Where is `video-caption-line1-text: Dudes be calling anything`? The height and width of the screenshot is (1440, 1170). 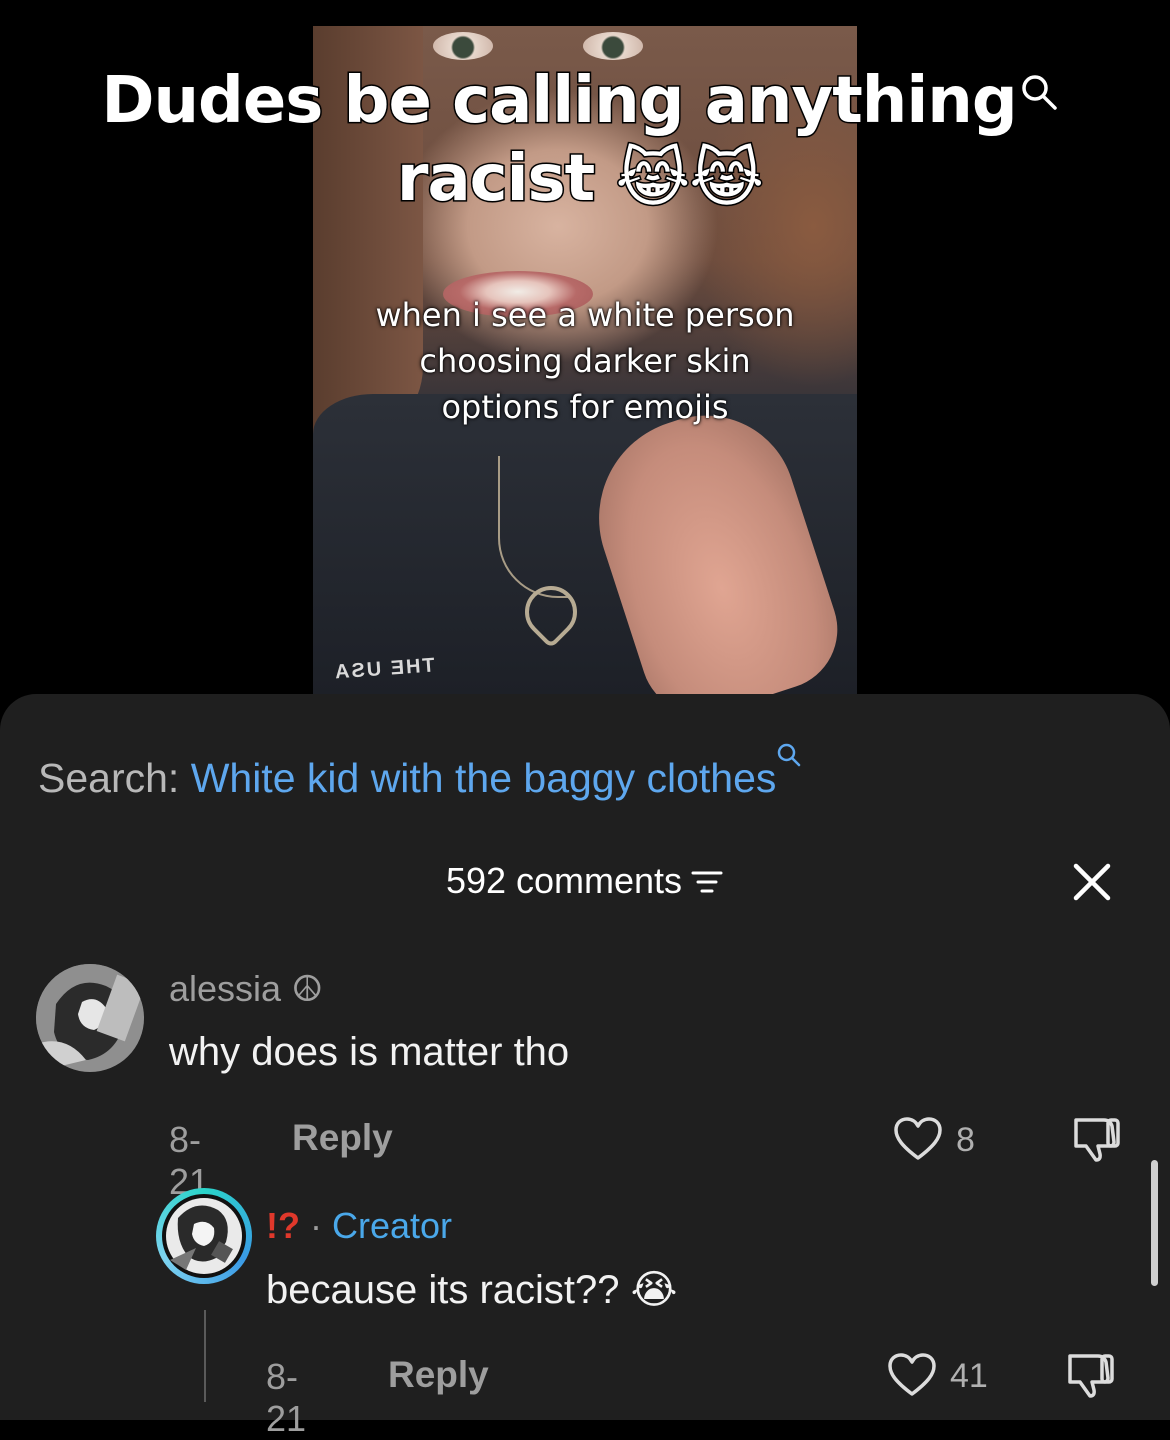 video-caption-line1-text: Dudes be calling anything is located at coordinates (559, 101).